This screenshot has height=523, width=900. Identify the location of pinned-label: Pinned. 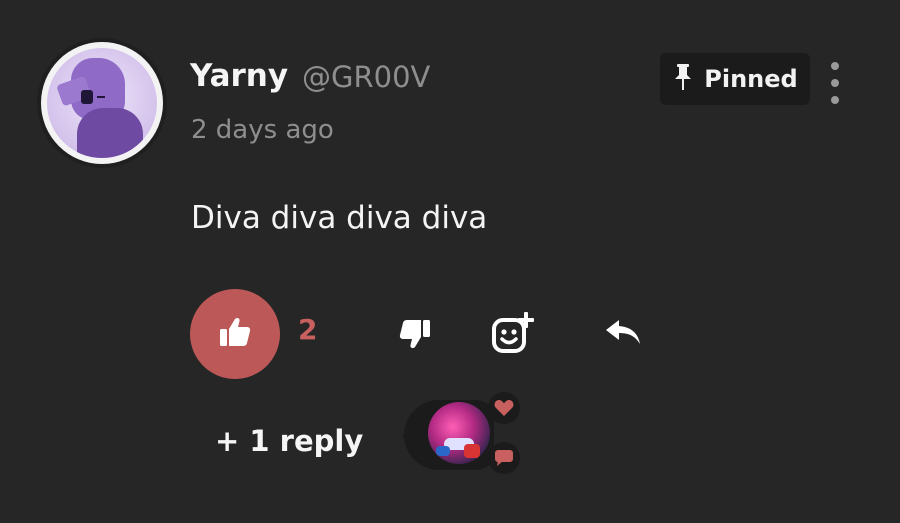
(751, 79).